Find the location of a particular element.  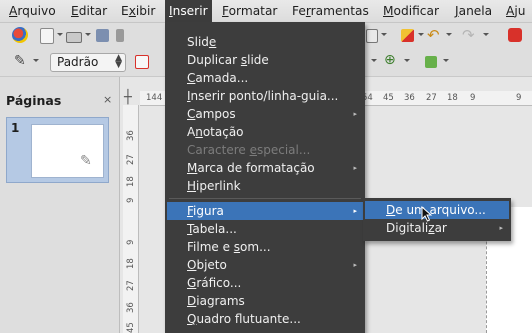

menu-item-slide: Slide is located at coordinates (191, 42).